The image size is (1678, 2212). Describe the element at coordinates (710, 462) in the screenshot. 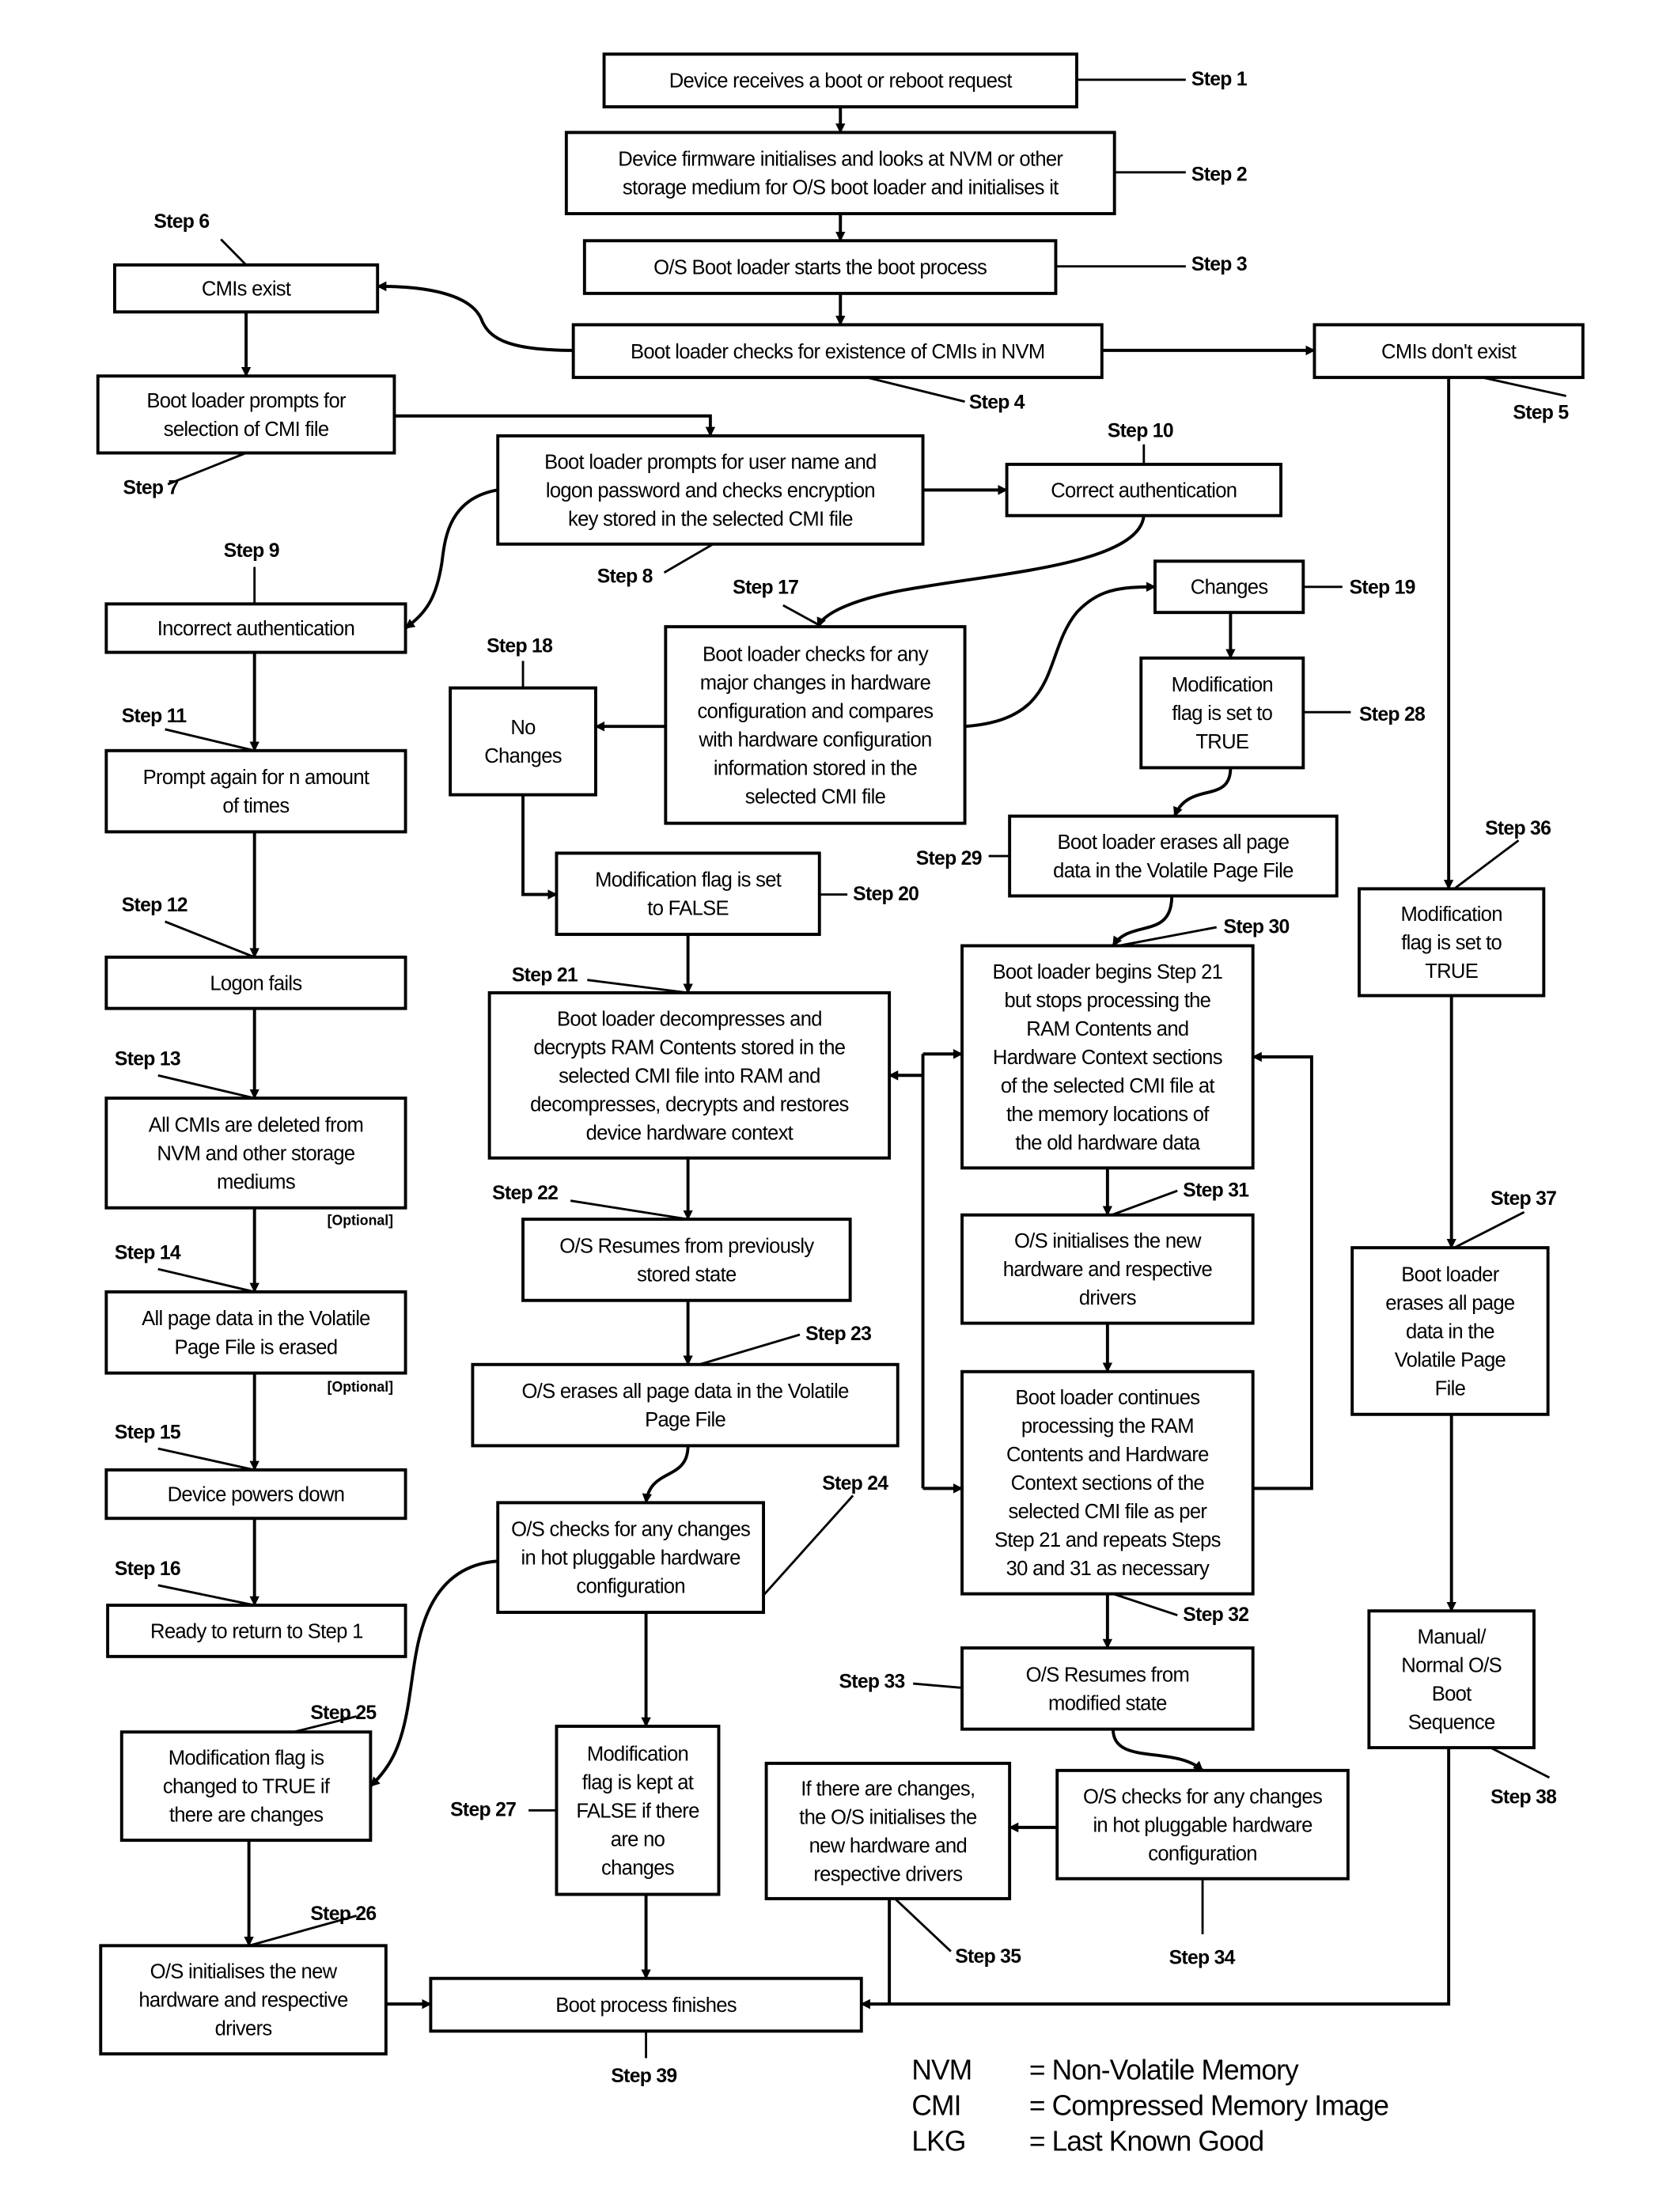

I see `box-text-line: Boot loader prompts for user name and` at that location.